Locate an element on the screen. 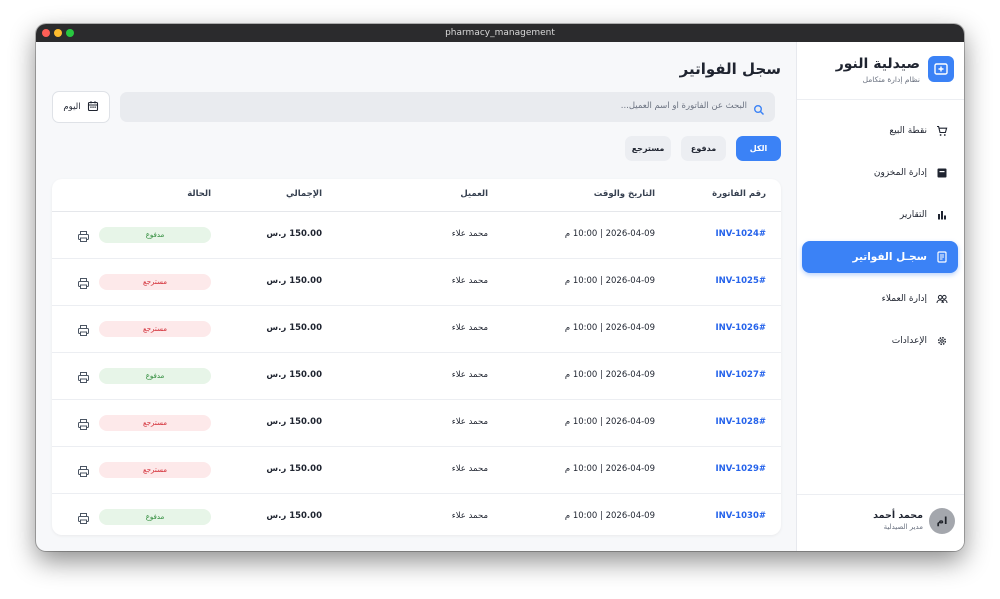  filter-paid-button: مدفوع is located at coordinates (703, 148).